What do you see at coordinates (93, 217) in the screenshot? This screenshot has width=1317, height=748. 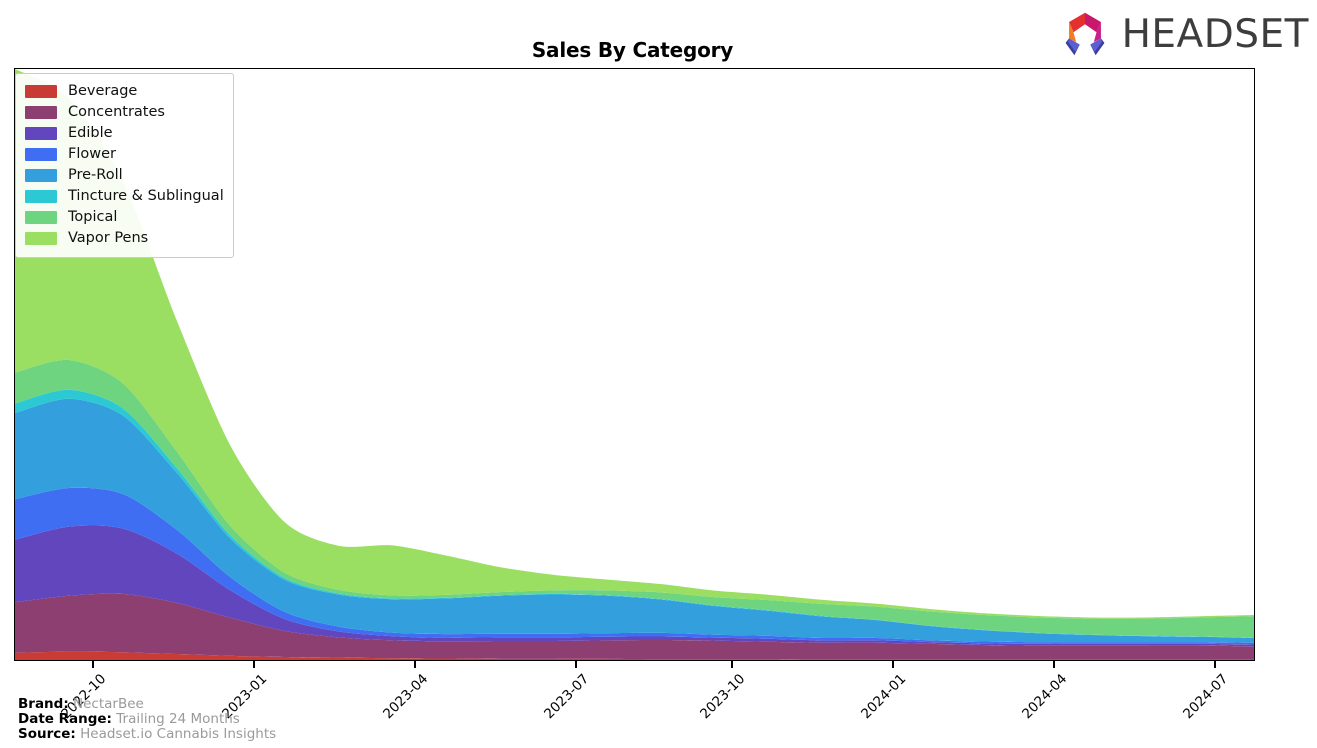 I see `legend-item-label: Topical` at bounding box center [93, 217].